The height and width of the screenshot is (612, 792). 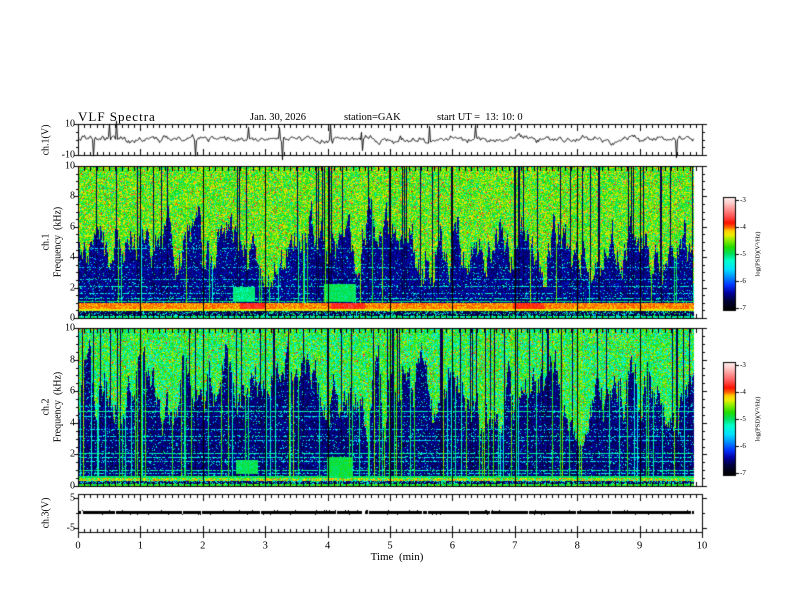 What do you see at coordinates (390, 546) in the screenshot?
I see `x-tick-label: 5` at bounding box center [390, 546].